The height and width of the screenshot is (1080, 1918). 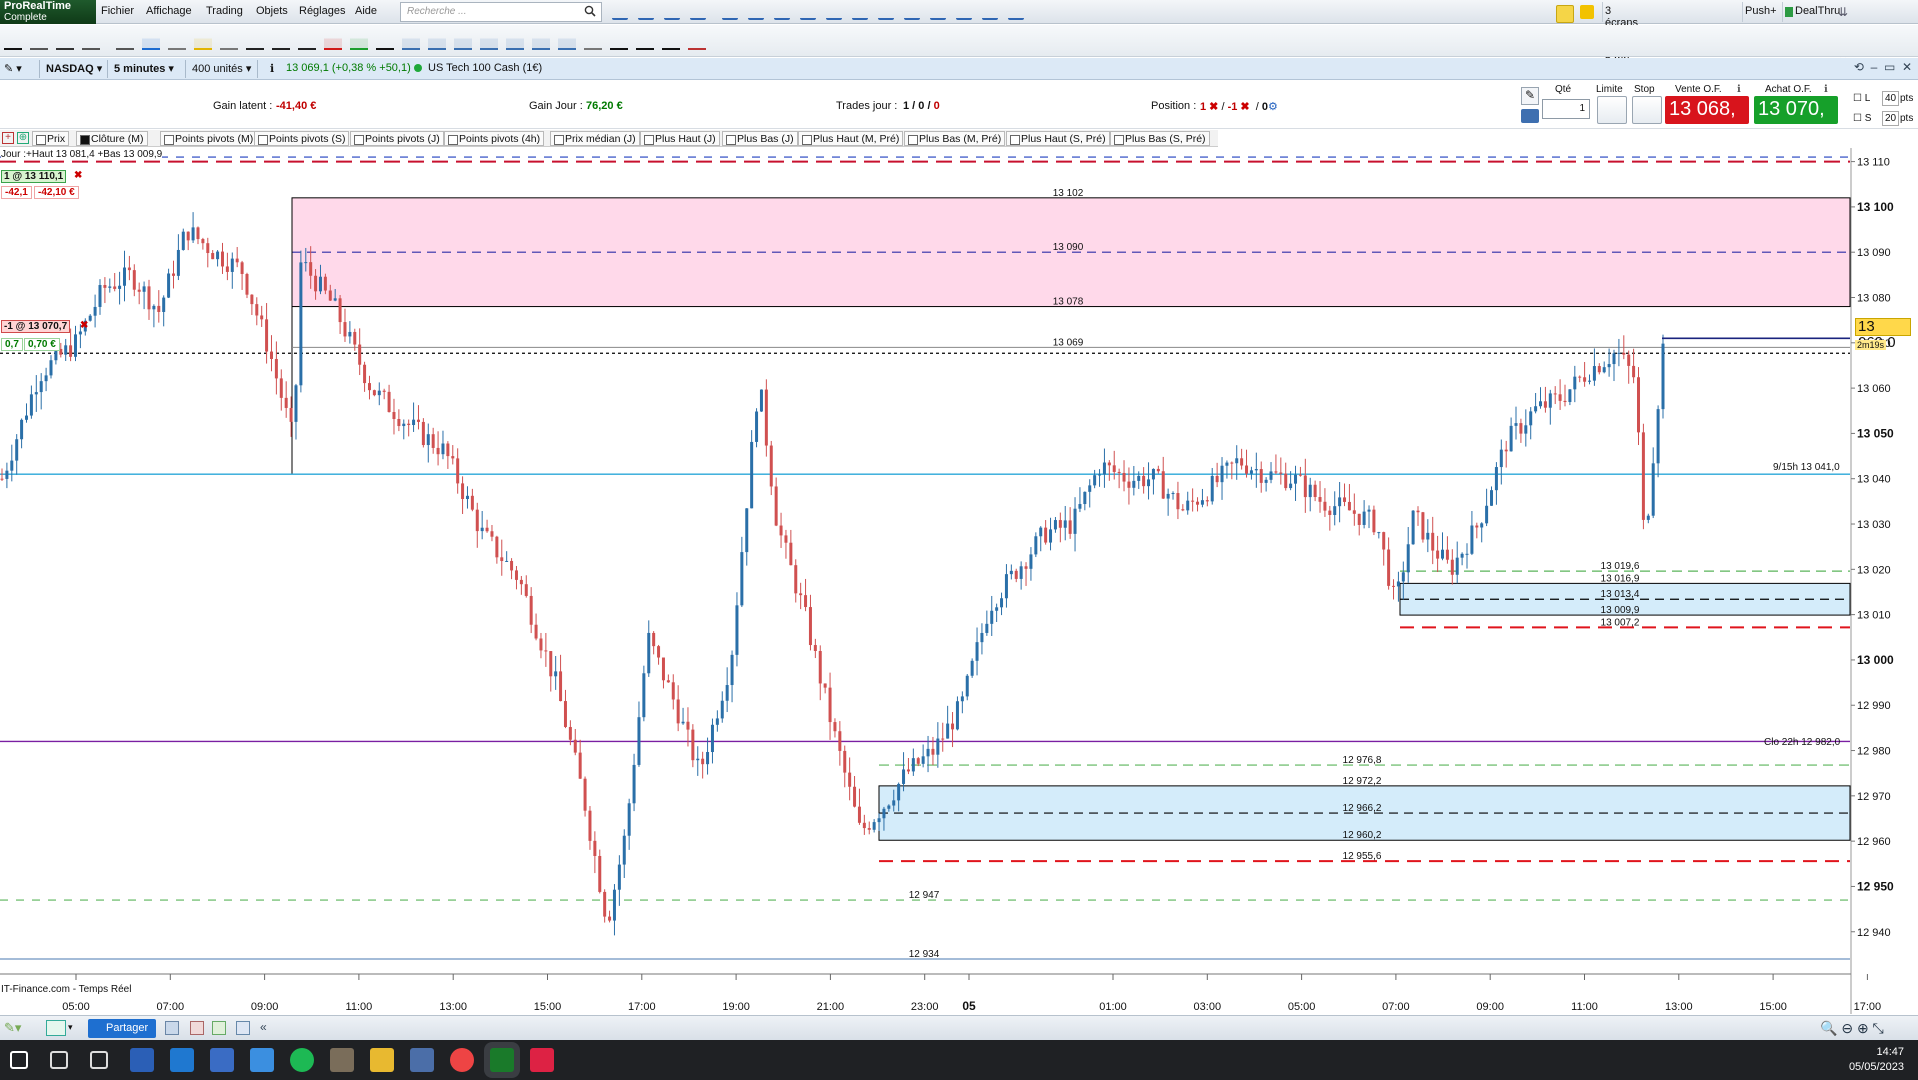 I want to click on screens-button: 3 écrans 8 indices 5 mn, so click(x=1621, y=33).